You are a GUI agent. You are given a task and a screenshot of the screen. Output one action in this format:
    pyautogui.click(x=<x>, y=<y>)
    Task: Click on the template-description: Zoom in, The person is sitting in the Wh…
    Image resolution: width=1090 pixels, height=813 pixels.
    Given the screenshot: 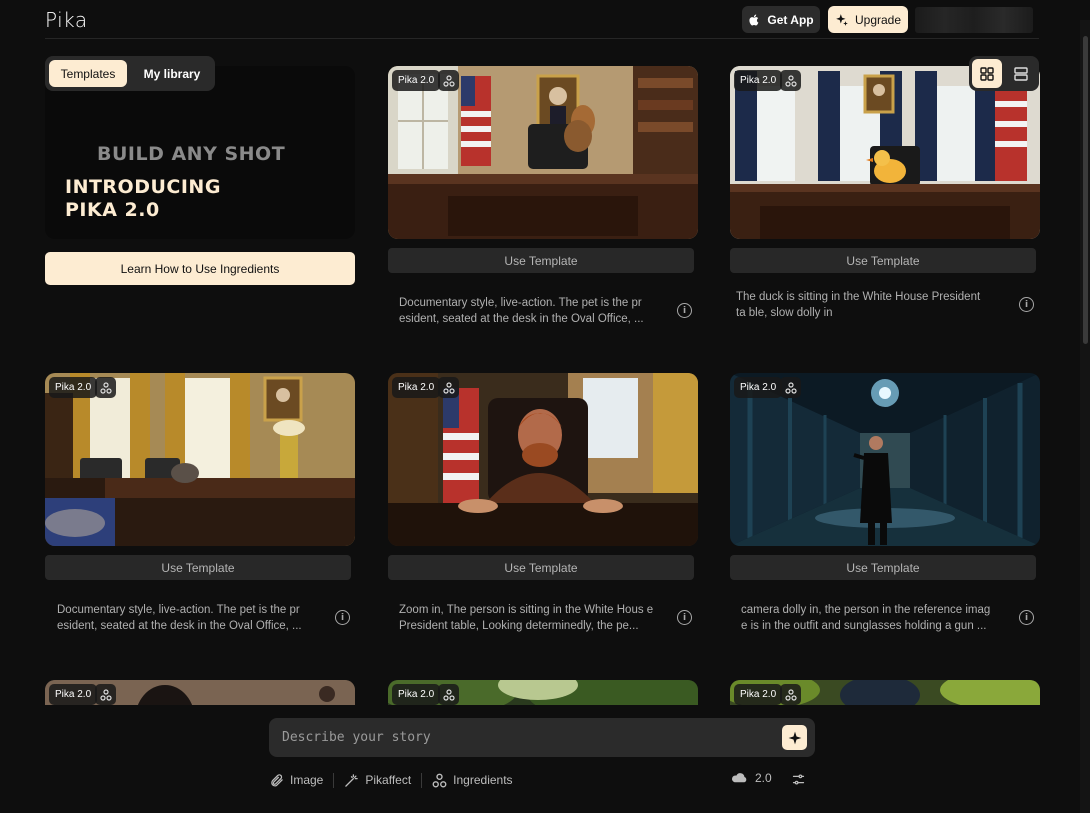 What is the action you would take?
    pyautogui.click(x=526, y=618)
    